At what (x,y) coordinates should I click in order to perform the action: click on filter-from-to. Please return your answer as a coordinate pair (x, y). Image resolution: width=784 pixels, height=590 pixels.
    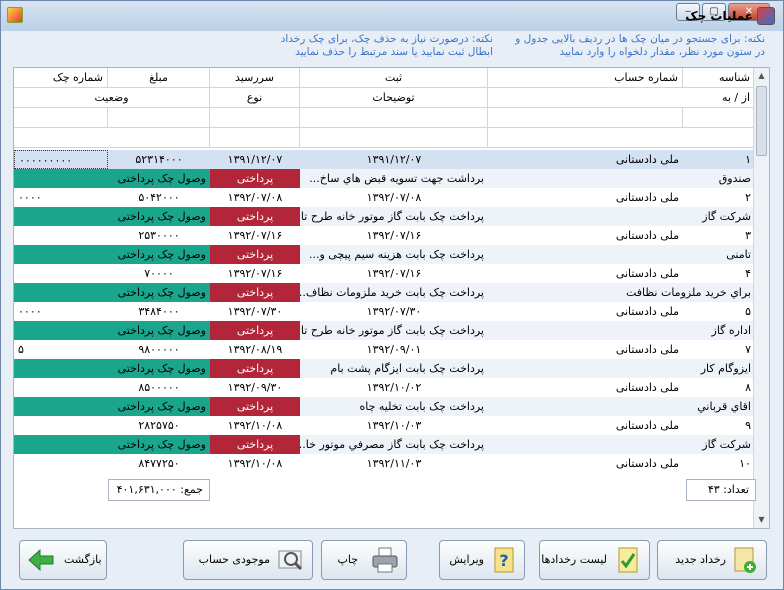
    Looking at the image, I should click on (621, 138).